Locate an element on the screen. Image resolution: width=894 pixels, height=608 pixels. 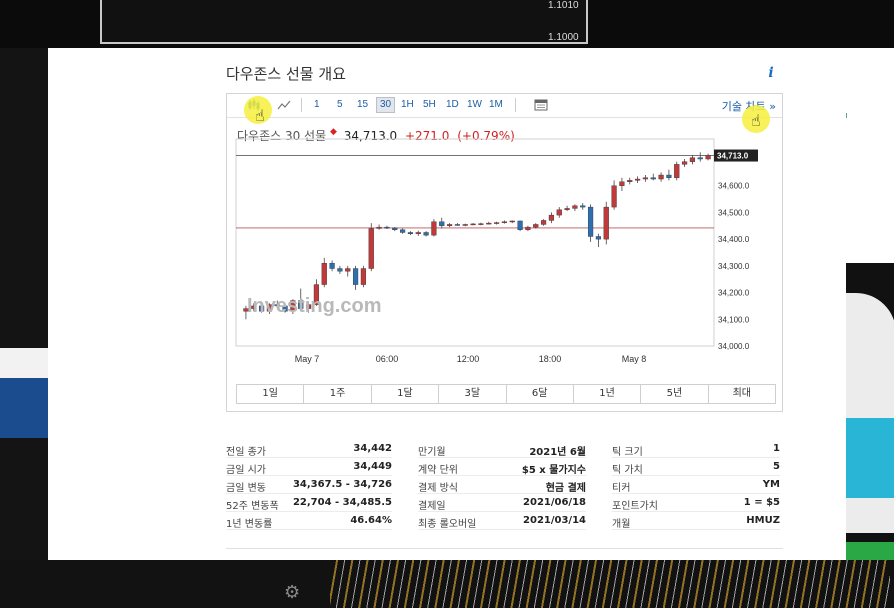
background-top: 1.1010 1.1000 is located at coordinates (447, 24).